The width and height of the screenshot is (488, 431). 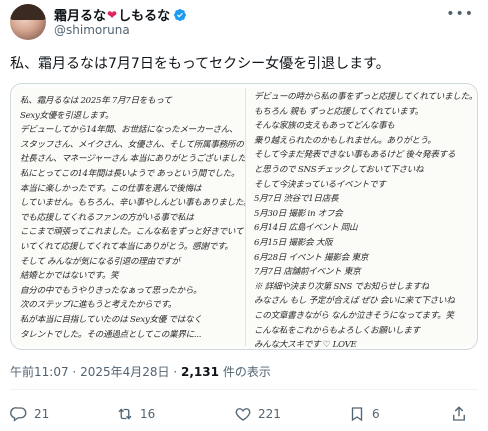 I want to click on bookmark-count: 6, so click(x=376, y=414).